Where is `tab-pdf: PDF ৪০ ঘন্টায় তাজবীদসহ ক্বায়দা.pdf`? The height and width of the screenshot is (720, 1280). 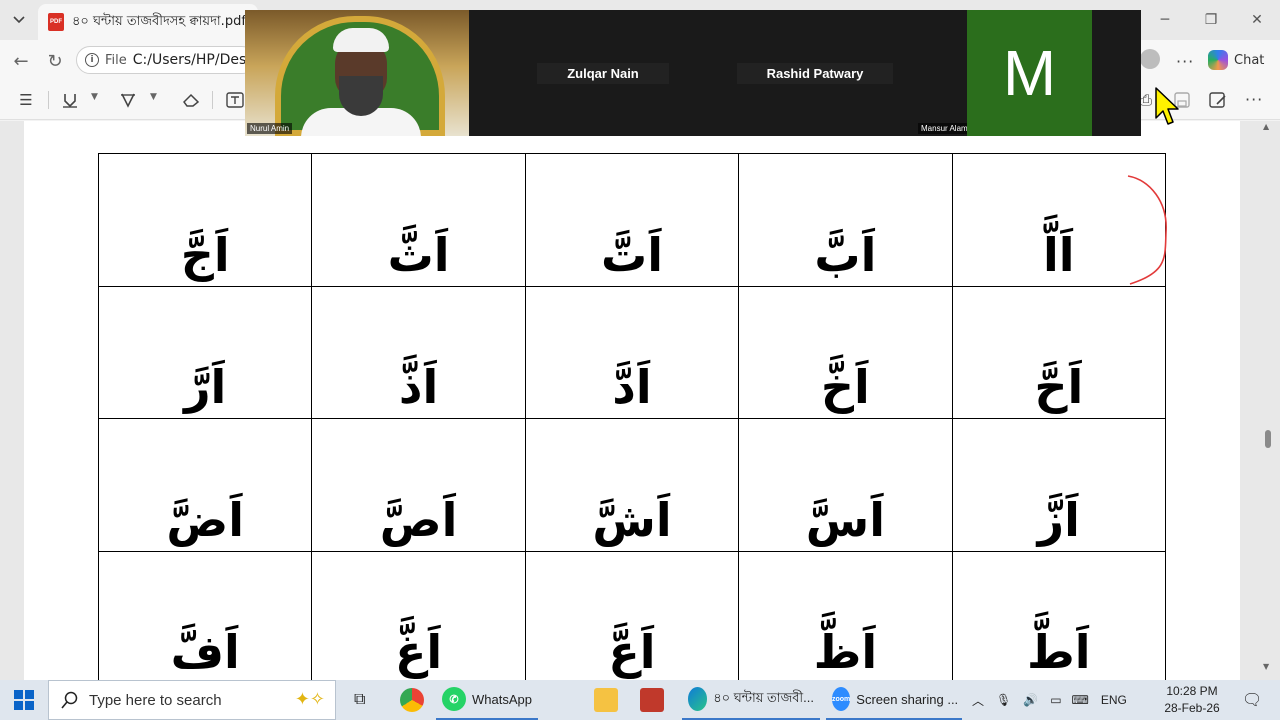 tab-pdf: PDF ৪০ ঘন্টায় তাজবীদসহ ক্বায়দা.pdf is located at coordinates (148, 22).